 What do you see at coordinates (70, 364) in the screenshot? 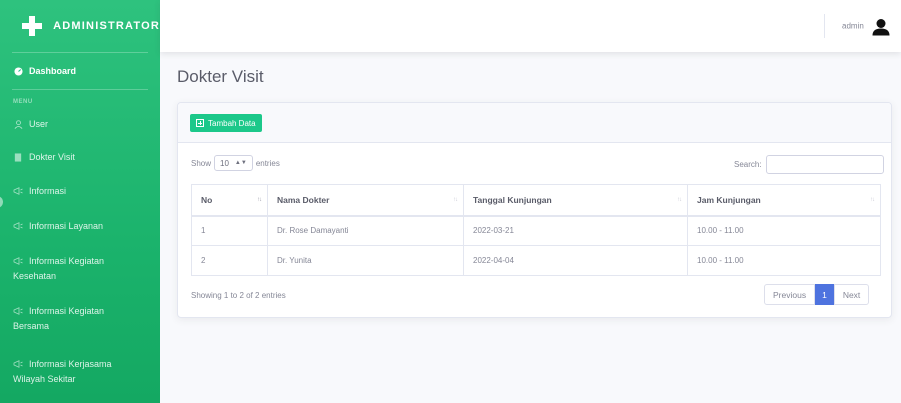
I see `sidebar-item-label: Informasi Kerjasama` at bounding box center [70, 364].